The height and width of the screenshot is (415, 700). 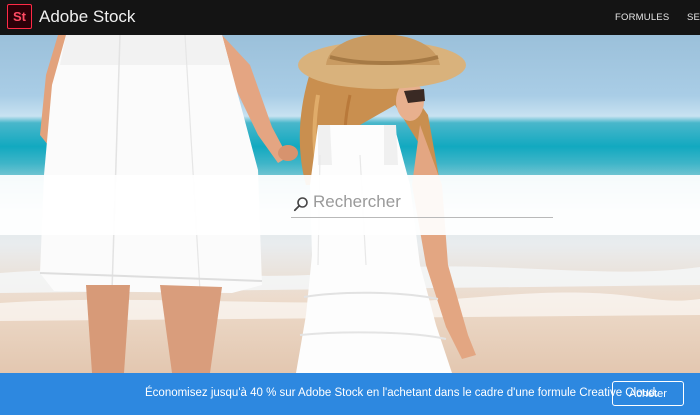 I want to click on logo-text: St, so click(x=19, y=16).